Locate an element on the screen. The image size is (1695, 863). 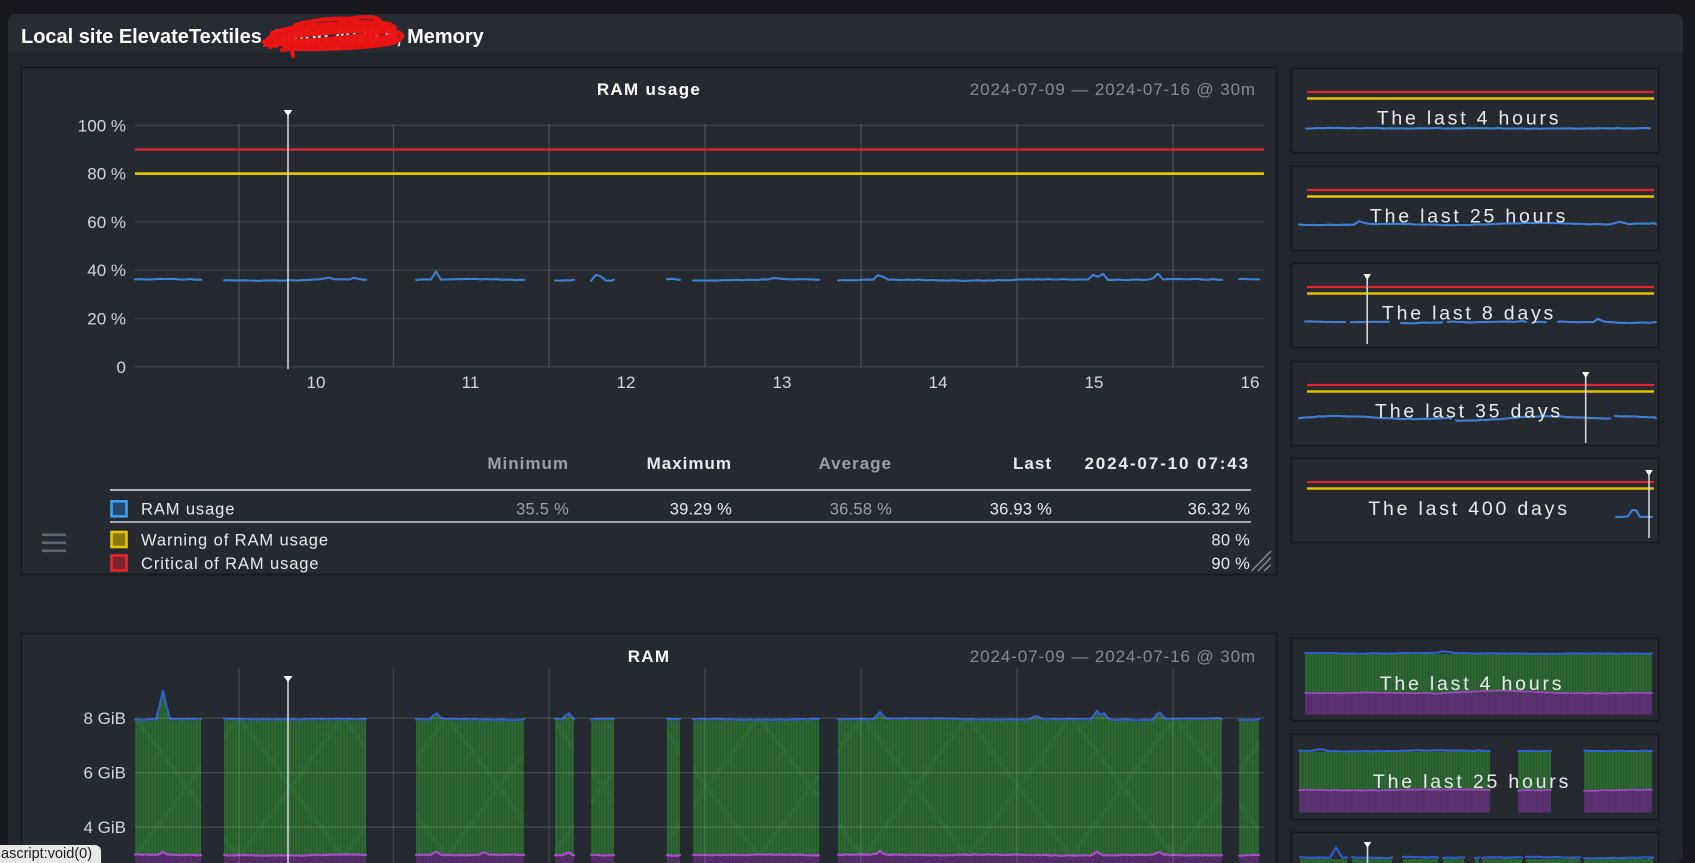
svg-text: 2024-07-10 07:43 is located at coordinates (1167, 463).